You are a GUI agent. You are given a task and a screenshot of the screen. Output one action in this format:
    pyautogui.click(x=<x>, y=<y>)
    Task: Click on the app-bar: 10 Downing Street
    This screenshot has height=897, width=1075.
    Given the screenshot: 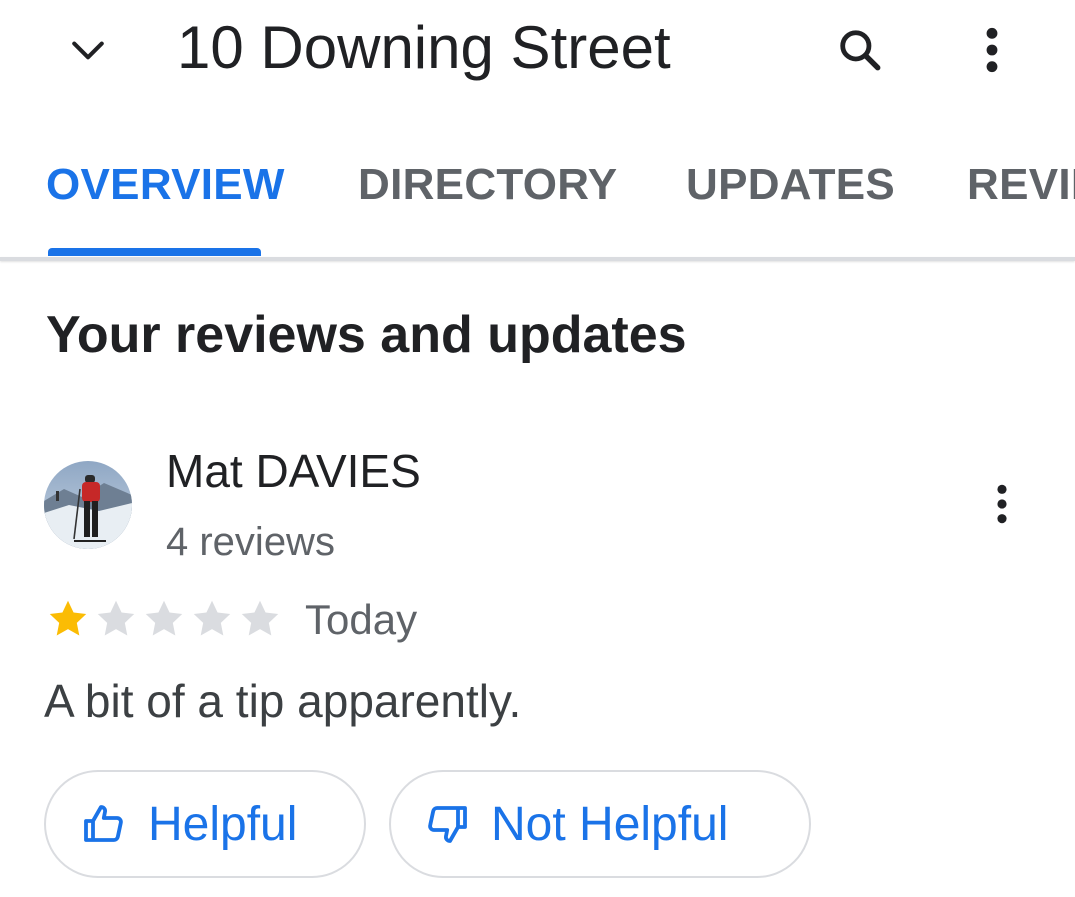 What is the action you would take?
    pyautogui.click(x=537, y=50)
    